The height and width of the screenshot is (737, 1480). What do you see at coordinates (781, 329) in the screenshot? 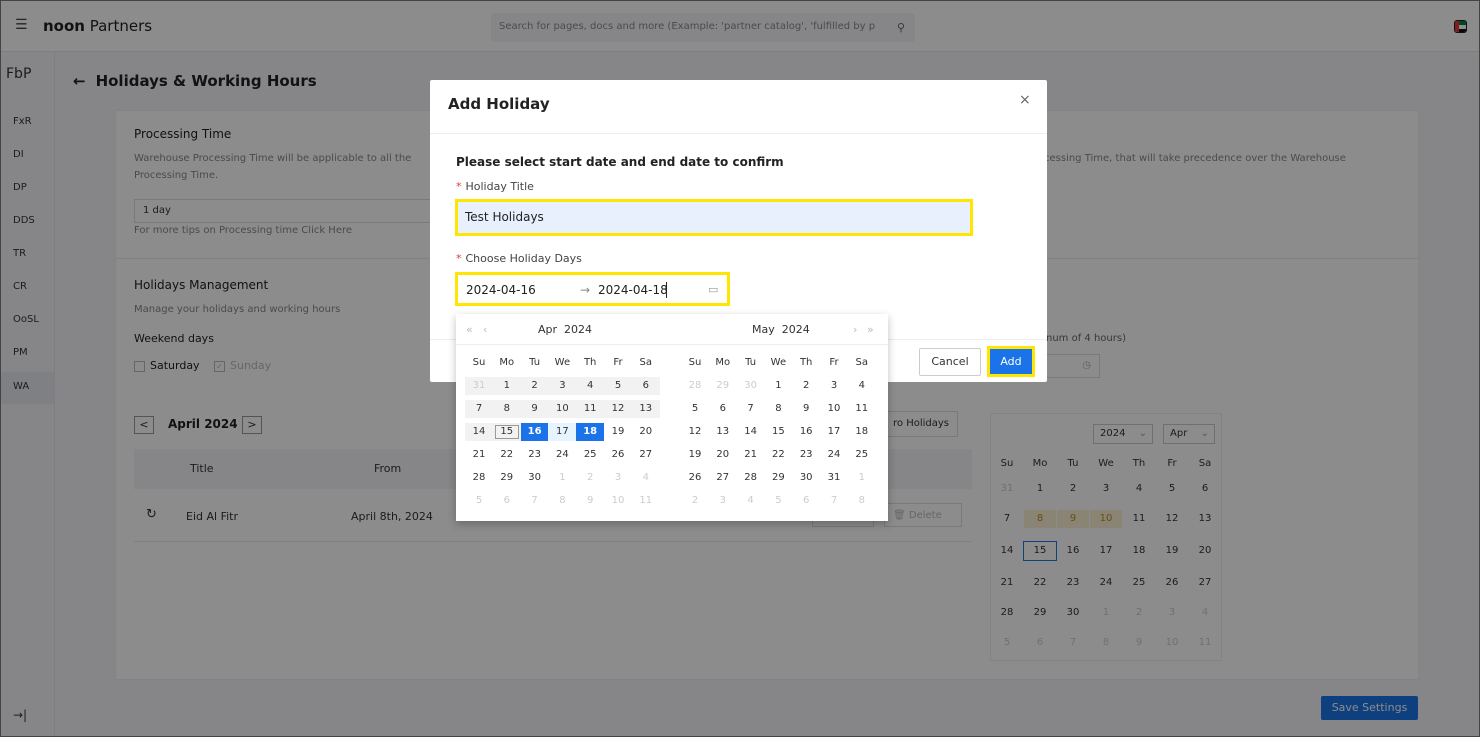
I see `right-month-label: May 2024` at bounding box center [781, 329].